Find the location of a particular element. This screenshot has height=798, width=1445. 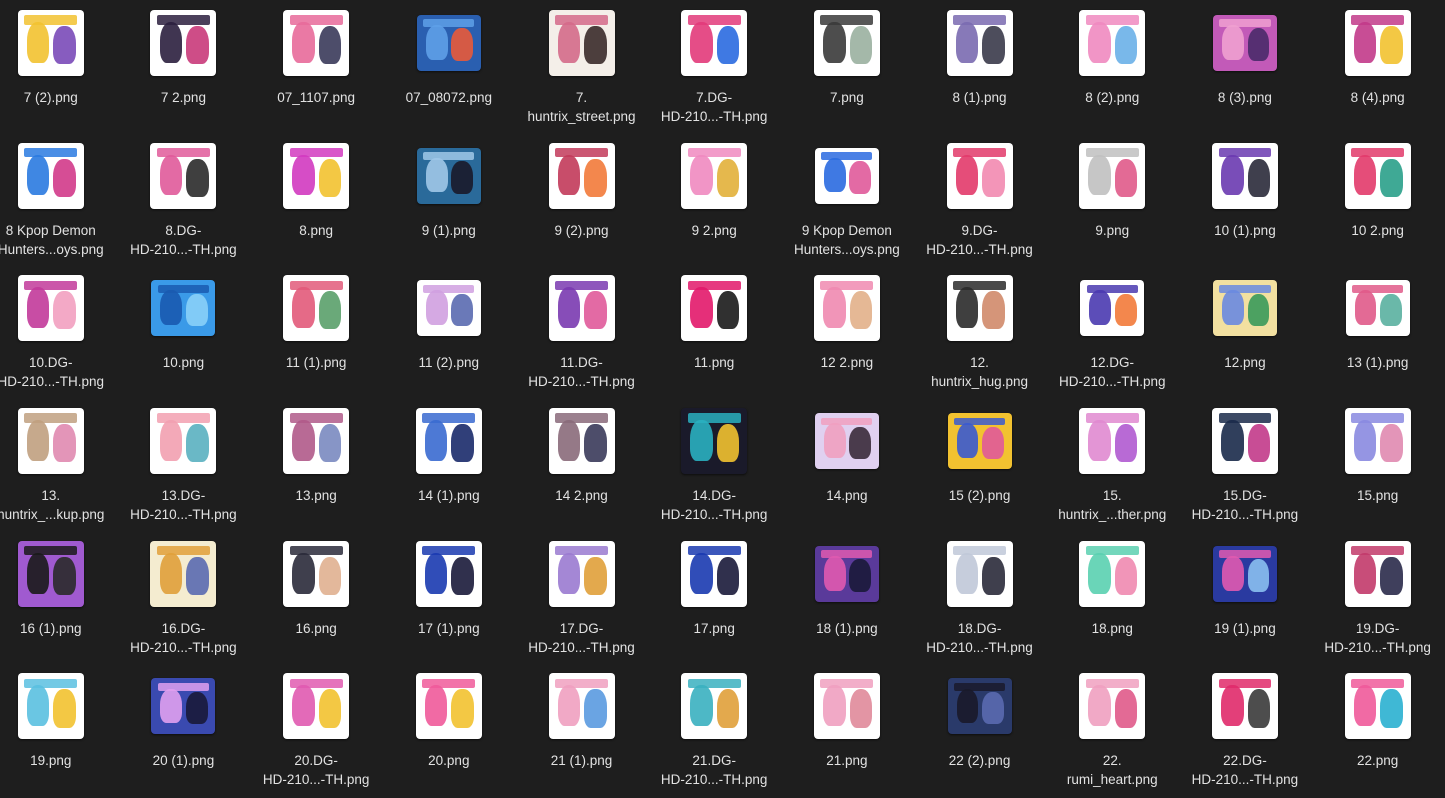

file-item: 07_1107.png is located at coordinates (316, 66).